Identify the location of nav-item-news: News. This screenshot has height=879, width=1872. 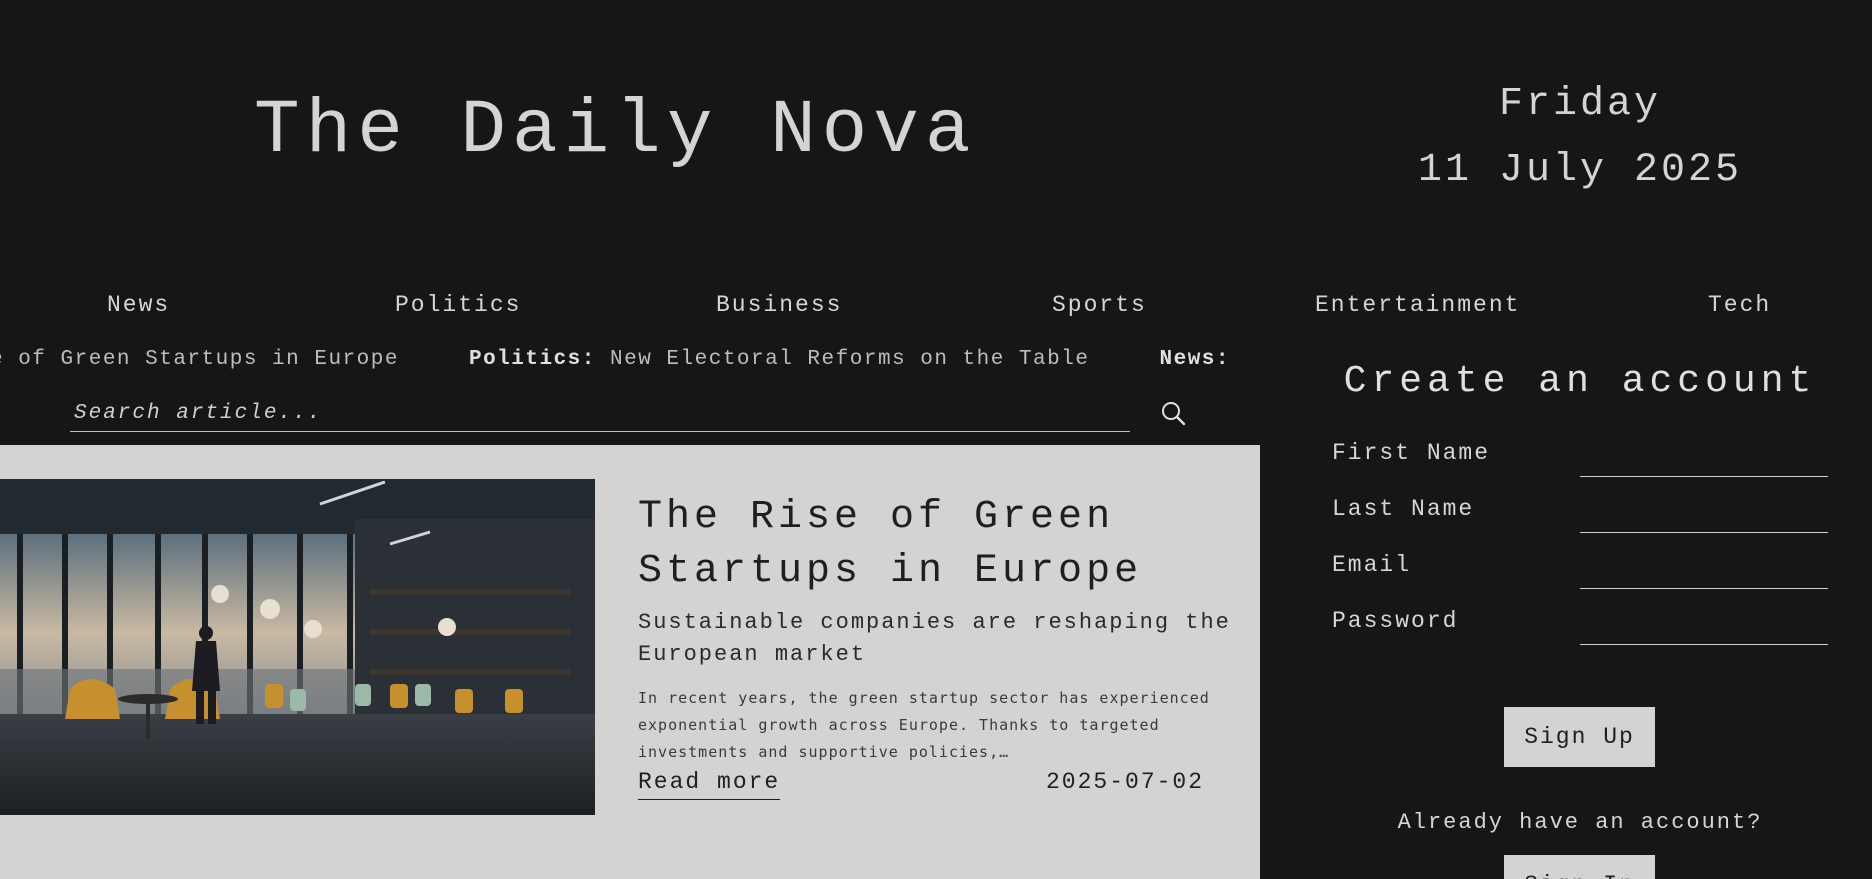
(138, 305).